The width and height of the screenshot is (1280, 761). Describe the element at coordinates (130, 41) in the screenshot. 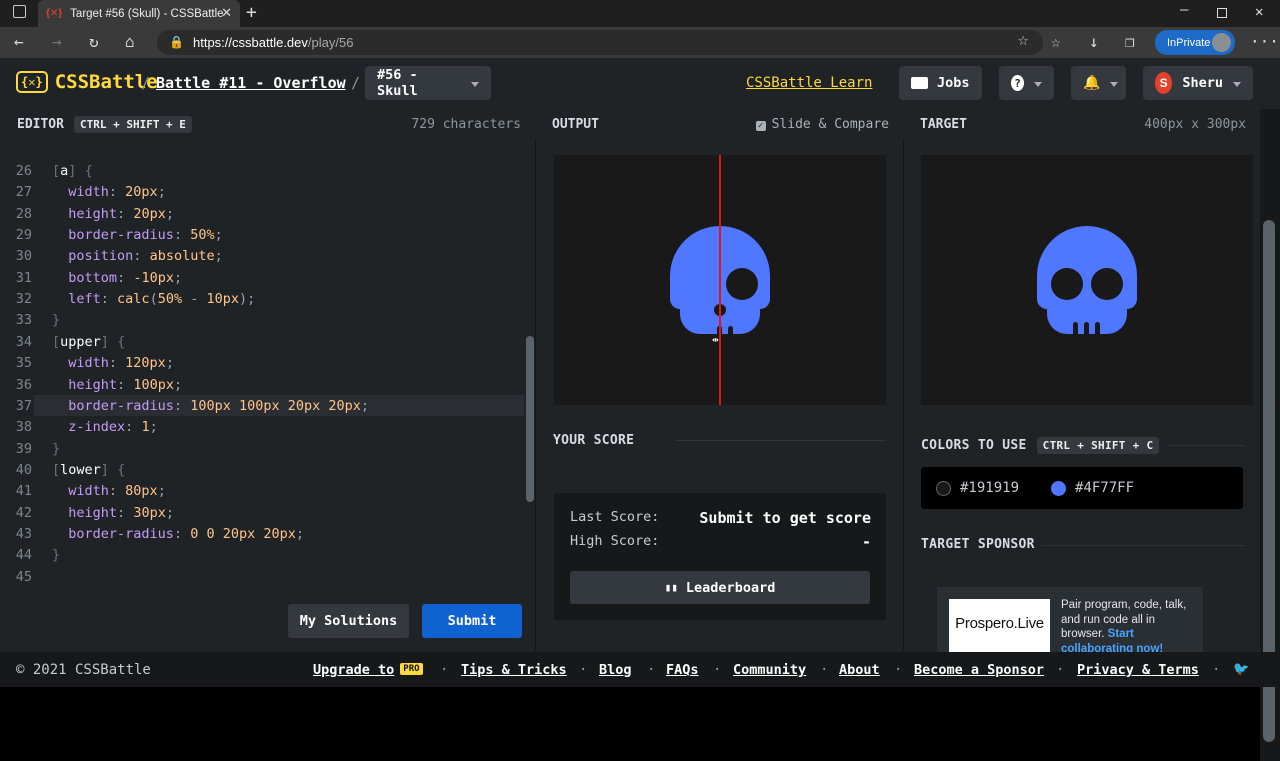

I see `home-icon: ⌂` at that location.